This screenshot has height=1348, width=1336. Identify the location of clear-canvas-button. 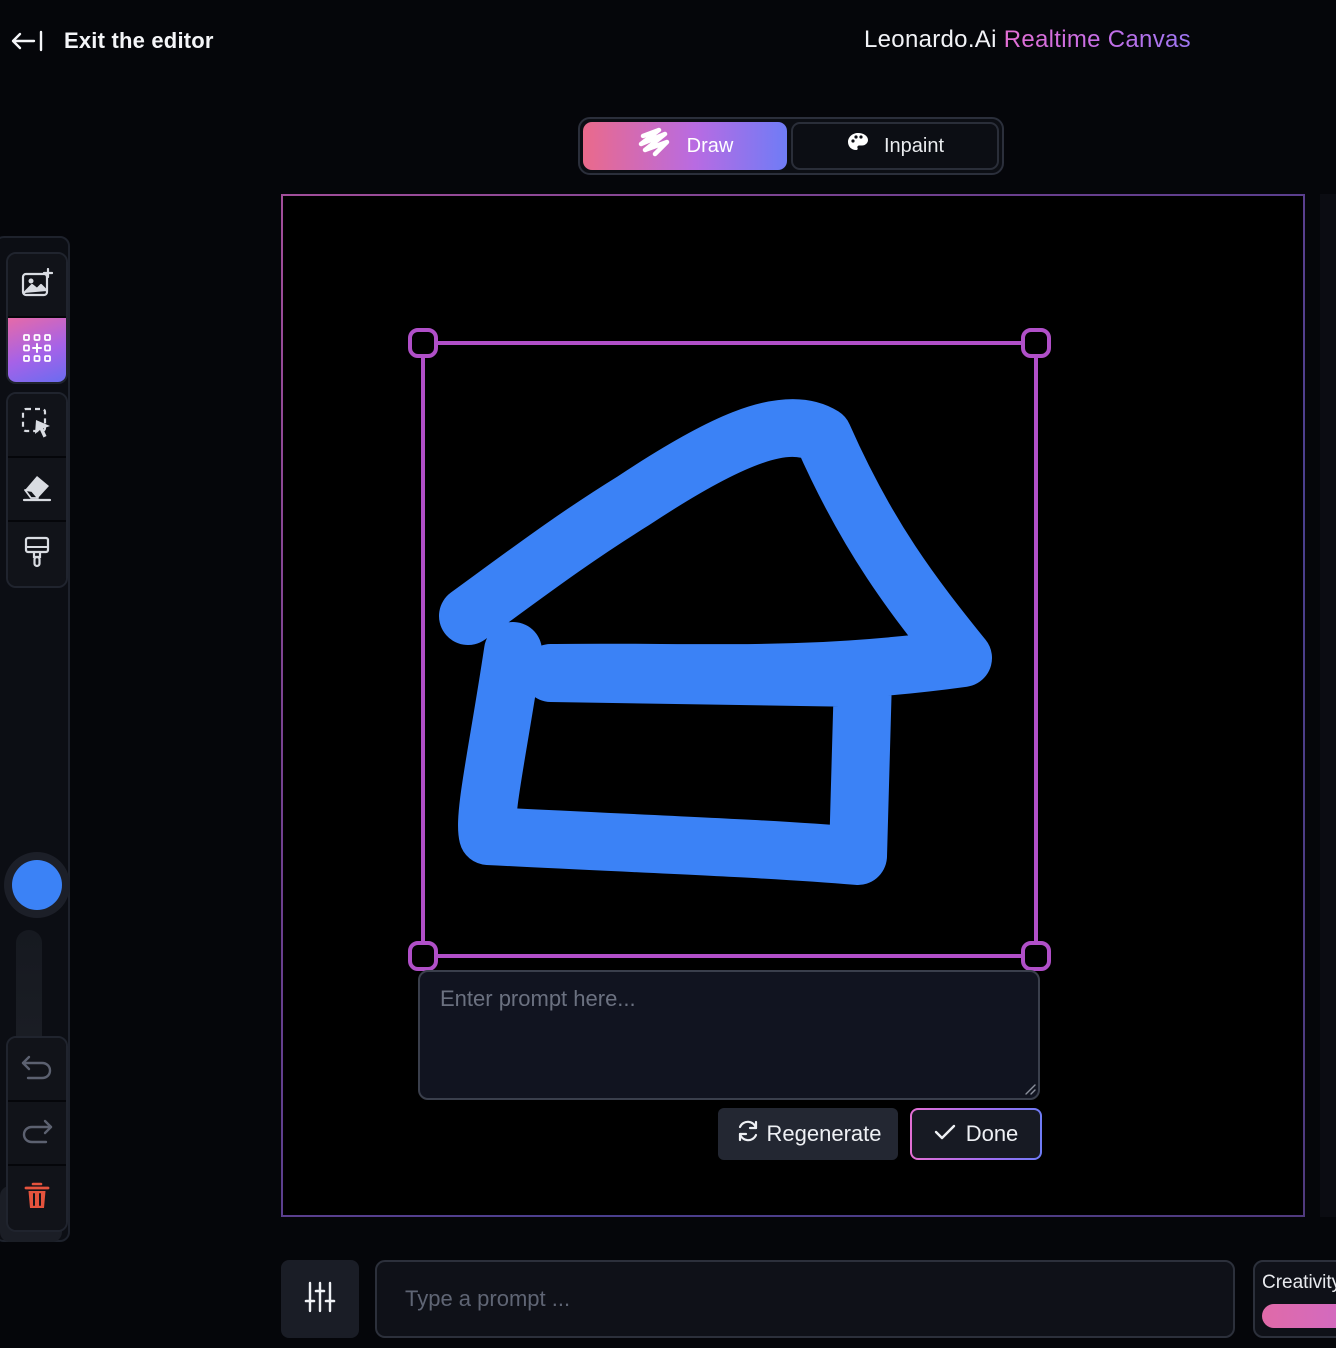
(37, 1198).